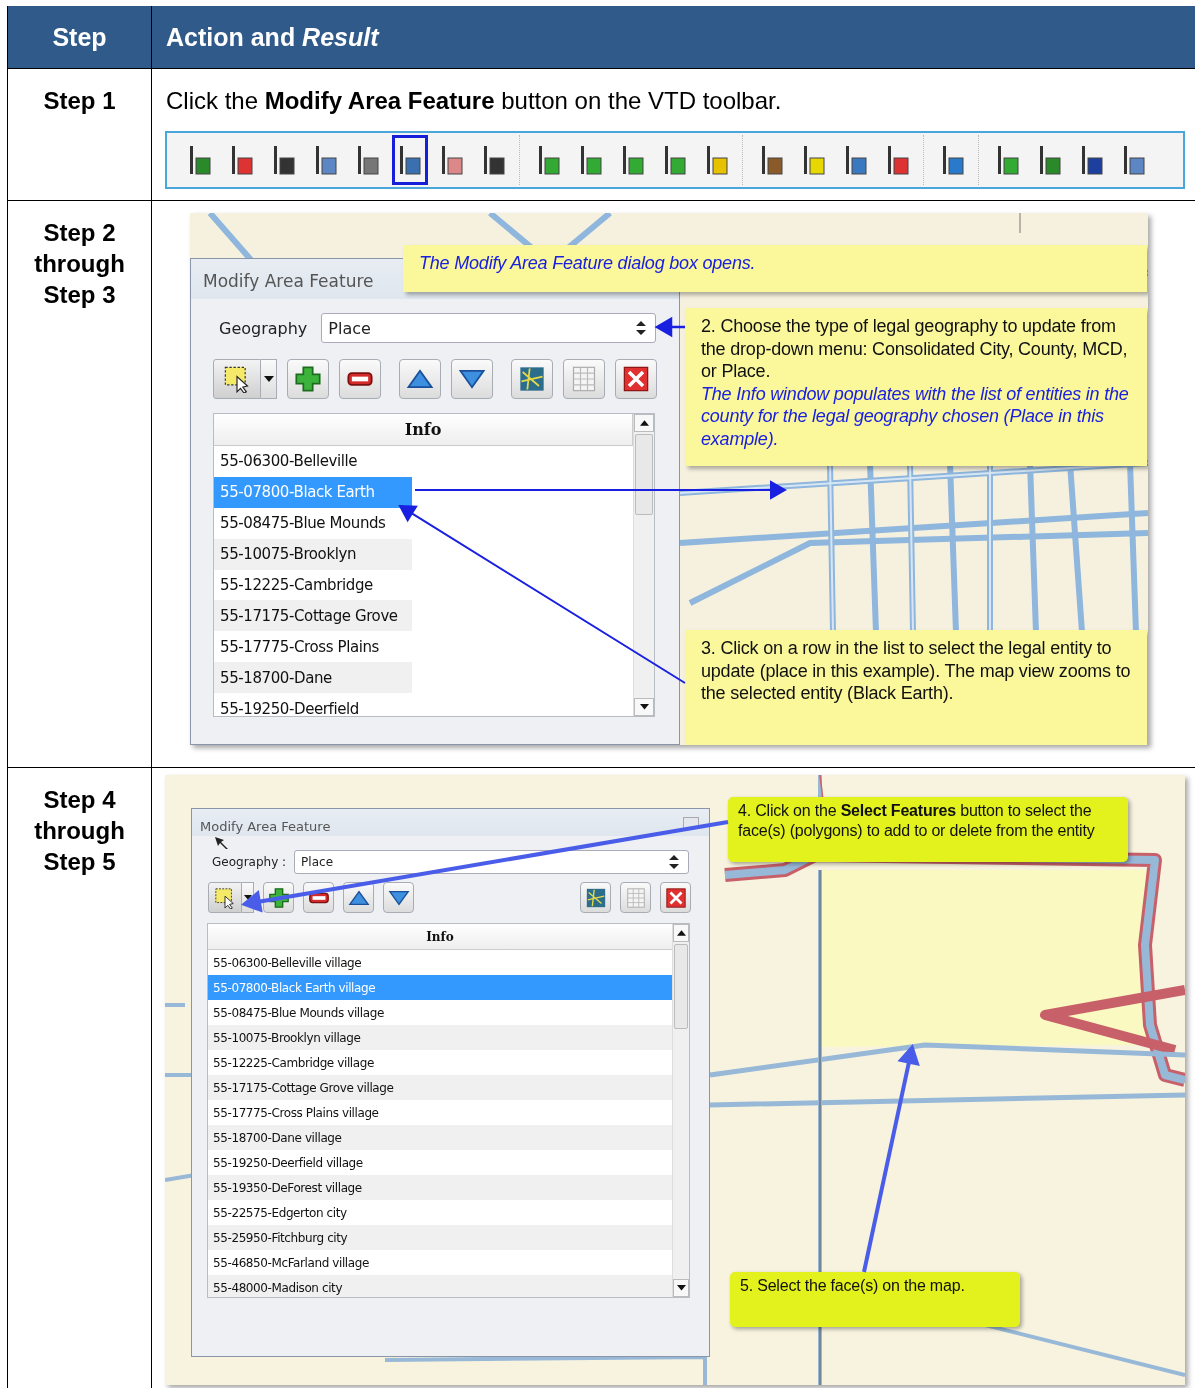  I want to click on remove-button, so click(360, 379).